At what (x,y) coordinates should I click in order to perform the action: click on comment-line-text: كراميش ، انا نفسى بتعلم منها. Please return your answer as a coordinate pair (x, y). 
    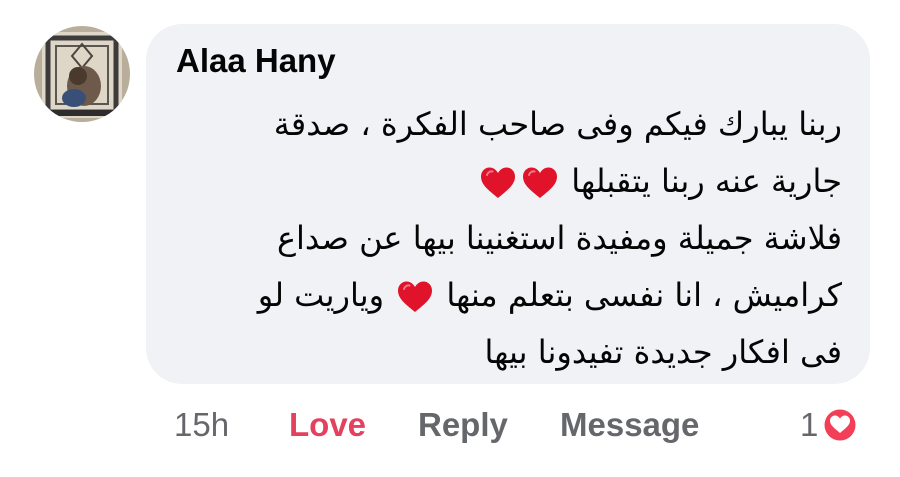
    Looking at the image, I should click on (644, 295).